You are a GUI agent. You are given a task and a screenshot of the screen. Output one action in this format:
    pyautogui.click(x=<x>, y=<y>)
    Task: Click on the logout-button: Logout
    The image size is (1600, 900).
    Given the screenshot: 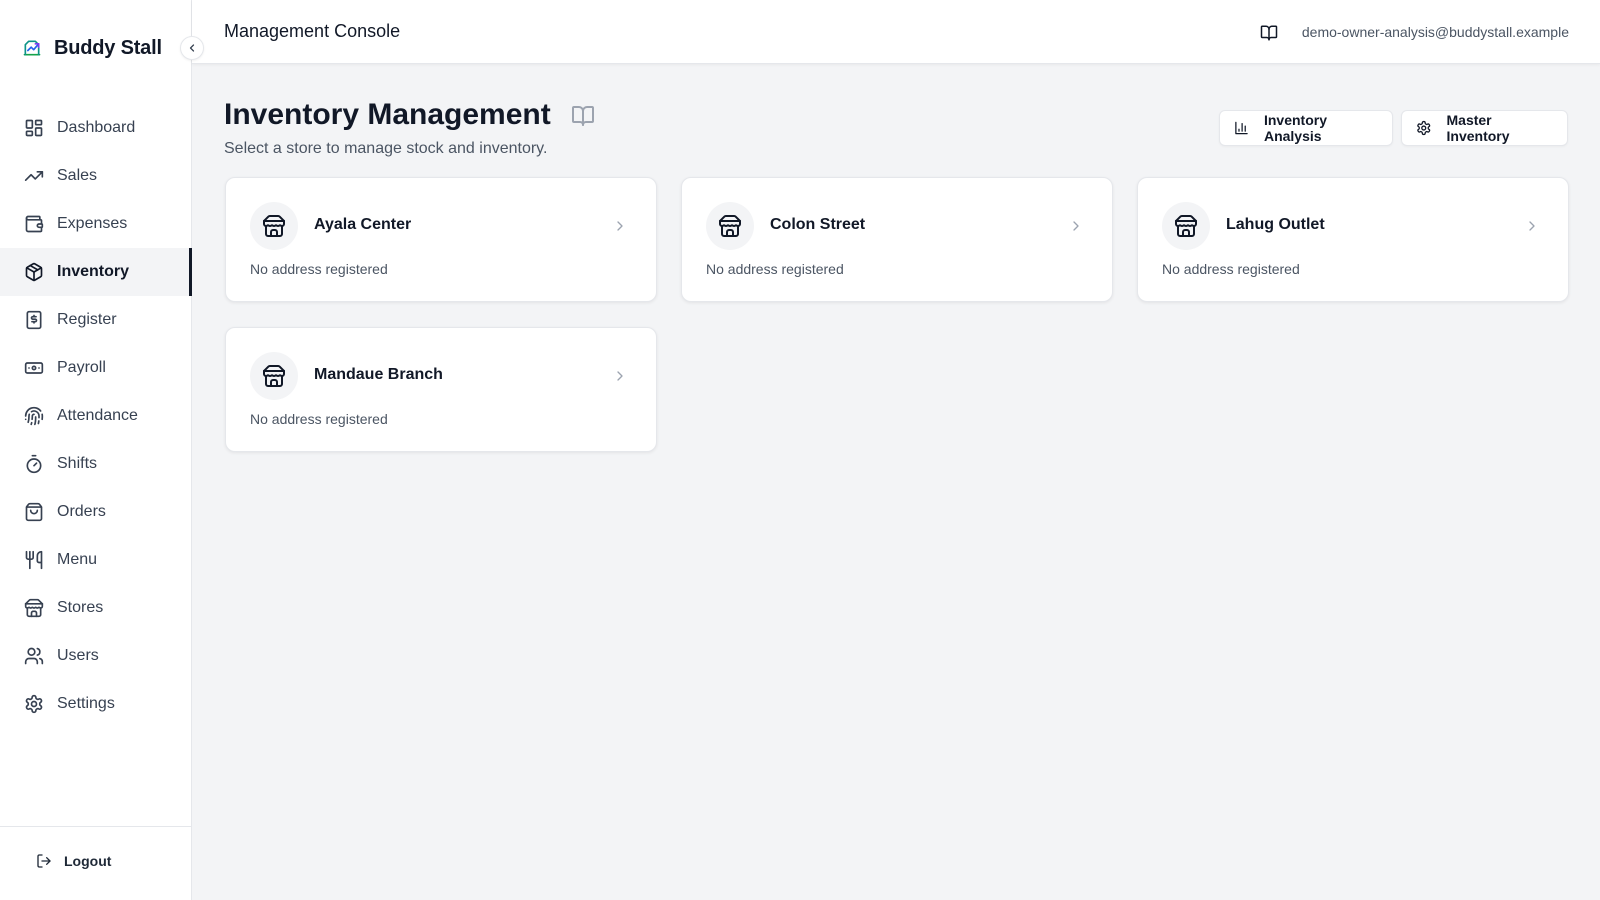 What is the action you would take?
    pyautogui.click(x=73, y=861)
    